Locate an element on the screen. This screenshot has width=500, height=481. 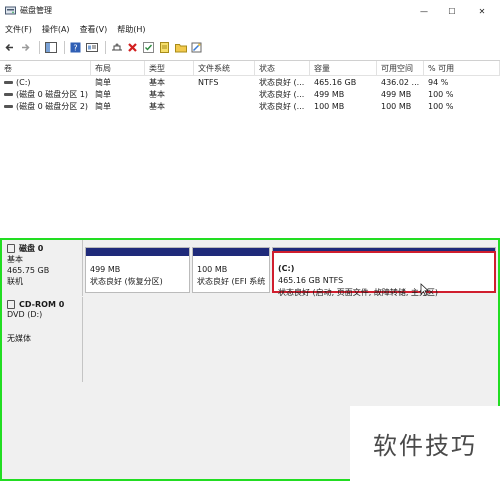
forward-button is located at coordinates (25, 47).